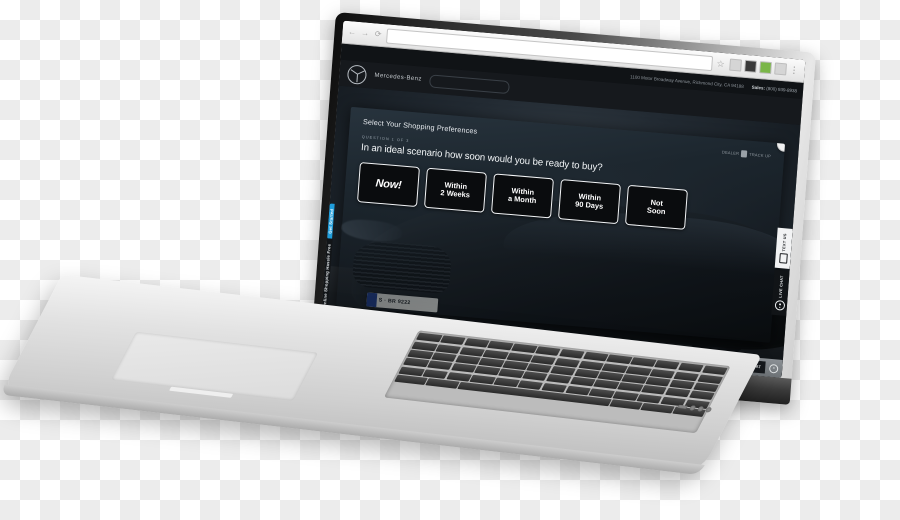 Image resolution: width=900 pixels, height=520 pixels. Describe the element at coordinates (378, 34) in the screenshot. I see `reload-icon: ⟳` at that location.